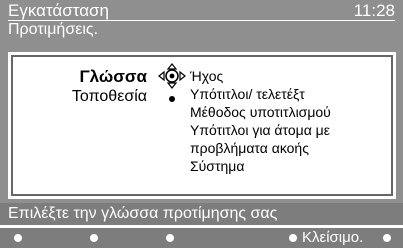 The width and height of the screenshot is (403, 248). Describe the element at coordinates (18, 238) in the screenshot. I see `red-key-dot-icon` at that location.